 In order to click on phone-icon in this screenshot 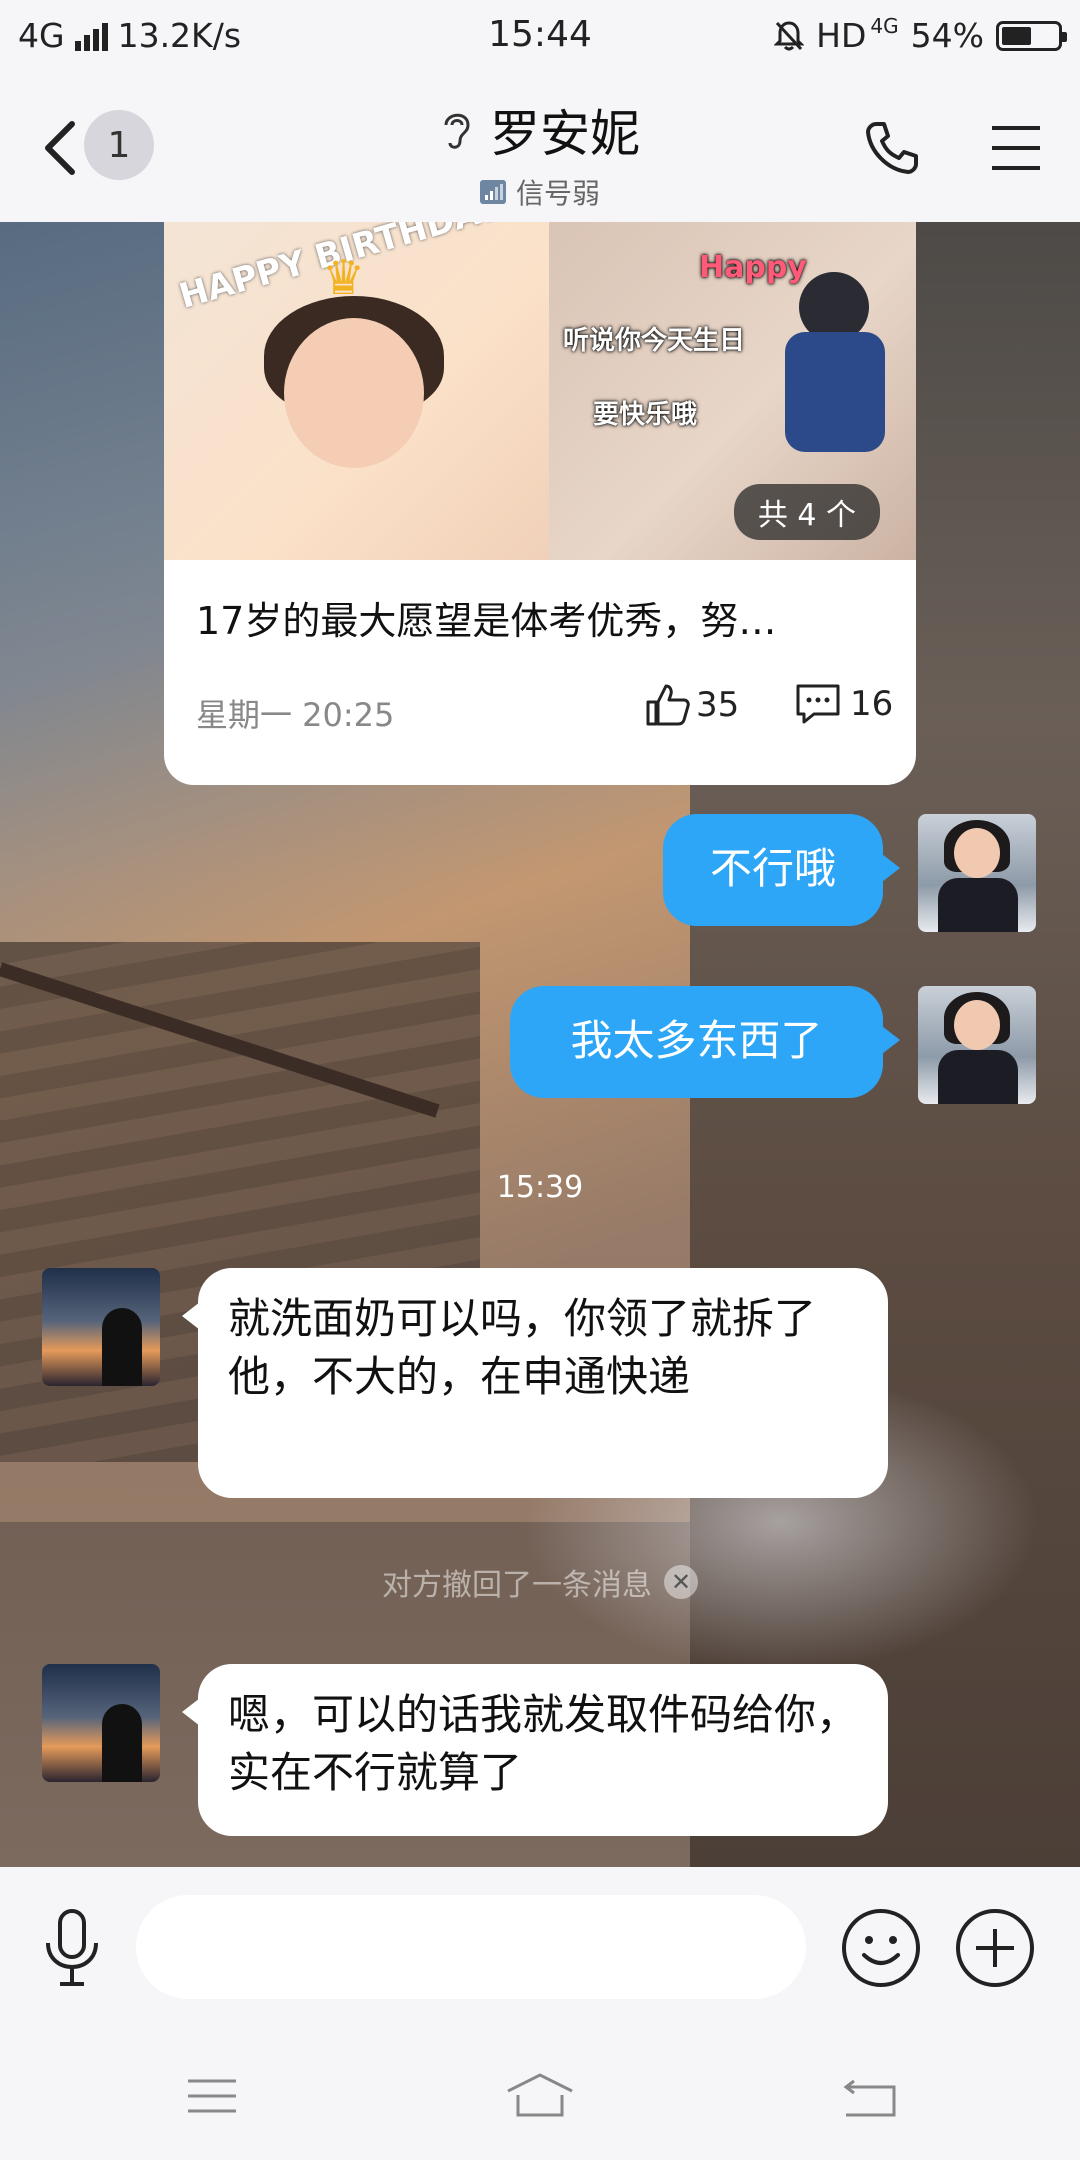, I will do `click(892, 148)`.